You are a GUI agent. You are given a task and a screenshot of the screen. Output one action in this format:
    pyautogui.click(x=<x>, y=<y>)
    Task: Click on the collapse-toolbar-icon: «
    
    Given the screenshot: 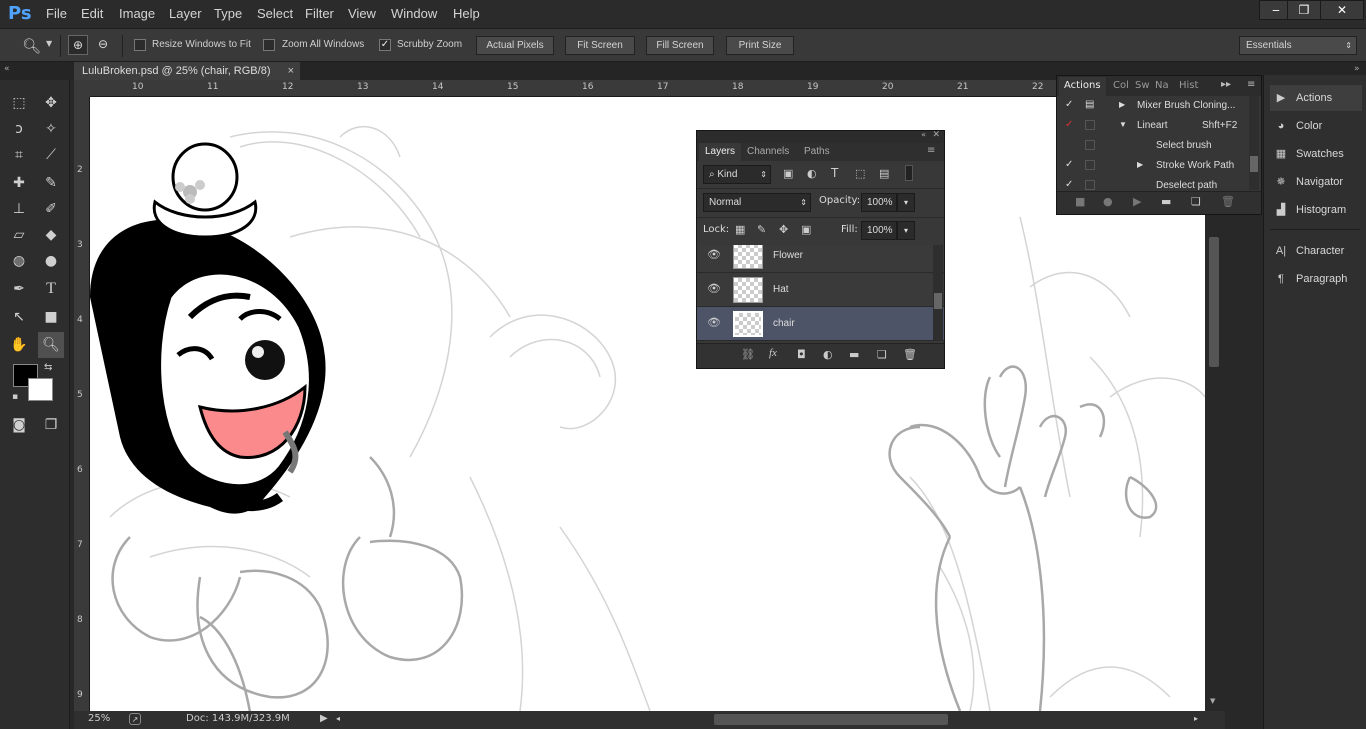 What is the action you would take?
    pyautogui.click(x=7, y=69)
    